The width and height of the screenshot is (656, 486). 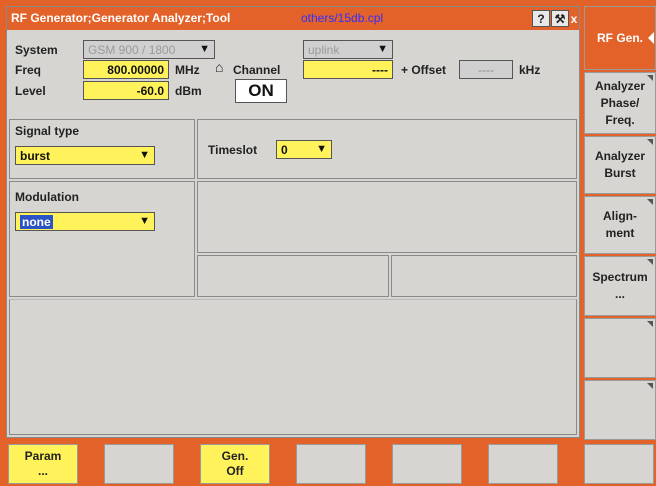 What do you see at coordinates (541, 18) in the screenshot?
I see `help-icon: ?` at bounding box center [541, 18].